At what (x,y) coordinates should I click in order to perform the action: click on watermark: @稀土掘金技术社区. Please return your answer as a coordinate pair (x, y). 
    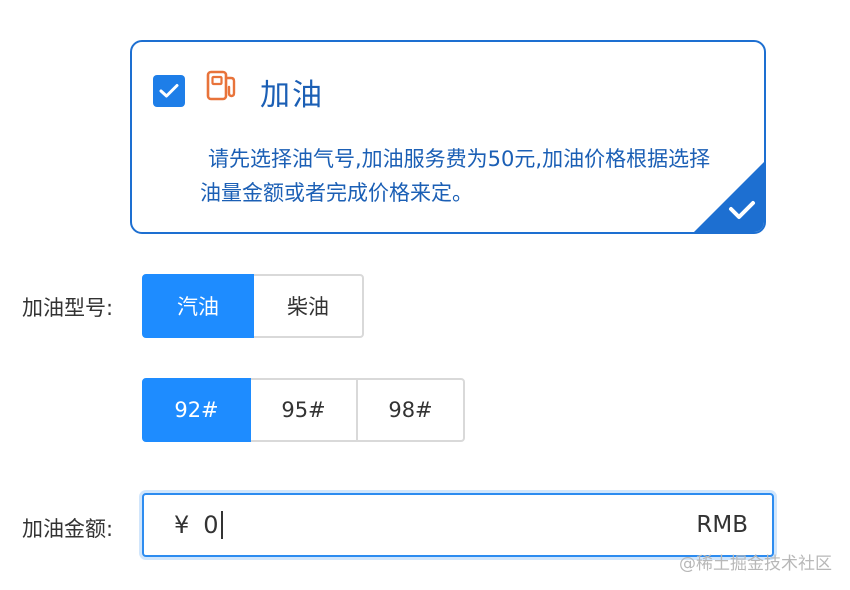
    Looking at the image, I should click on (755, 564).